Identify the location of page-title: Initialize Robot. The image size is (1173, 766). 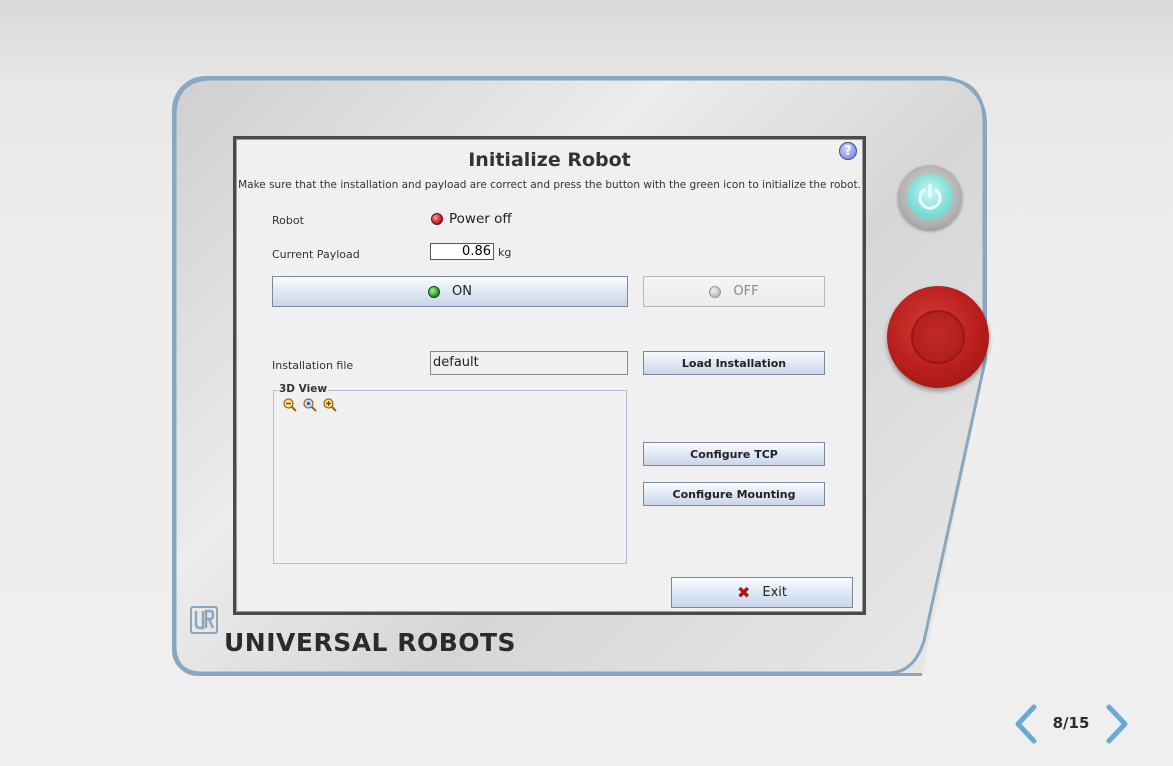
(549, 160).